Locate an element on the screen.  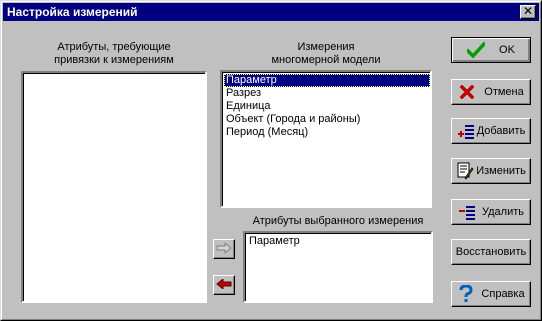
delete-list-icon is located at coordinates (467, 212).